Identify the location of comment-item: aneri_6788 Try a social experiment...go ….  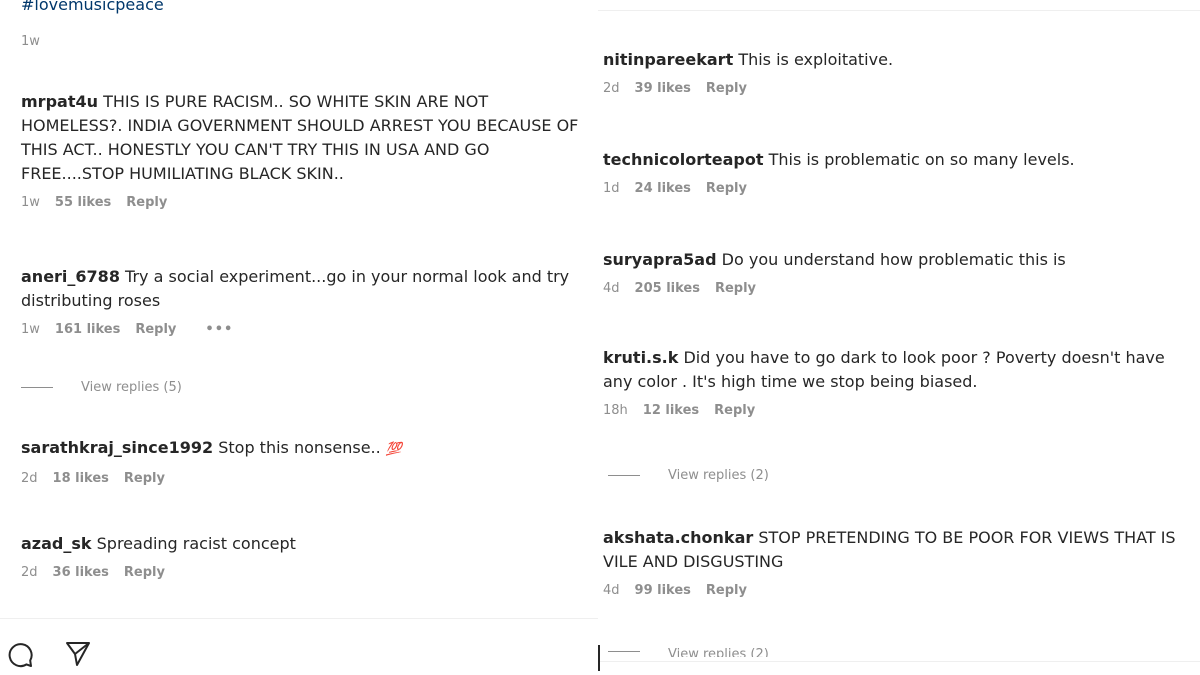
(306, 301).